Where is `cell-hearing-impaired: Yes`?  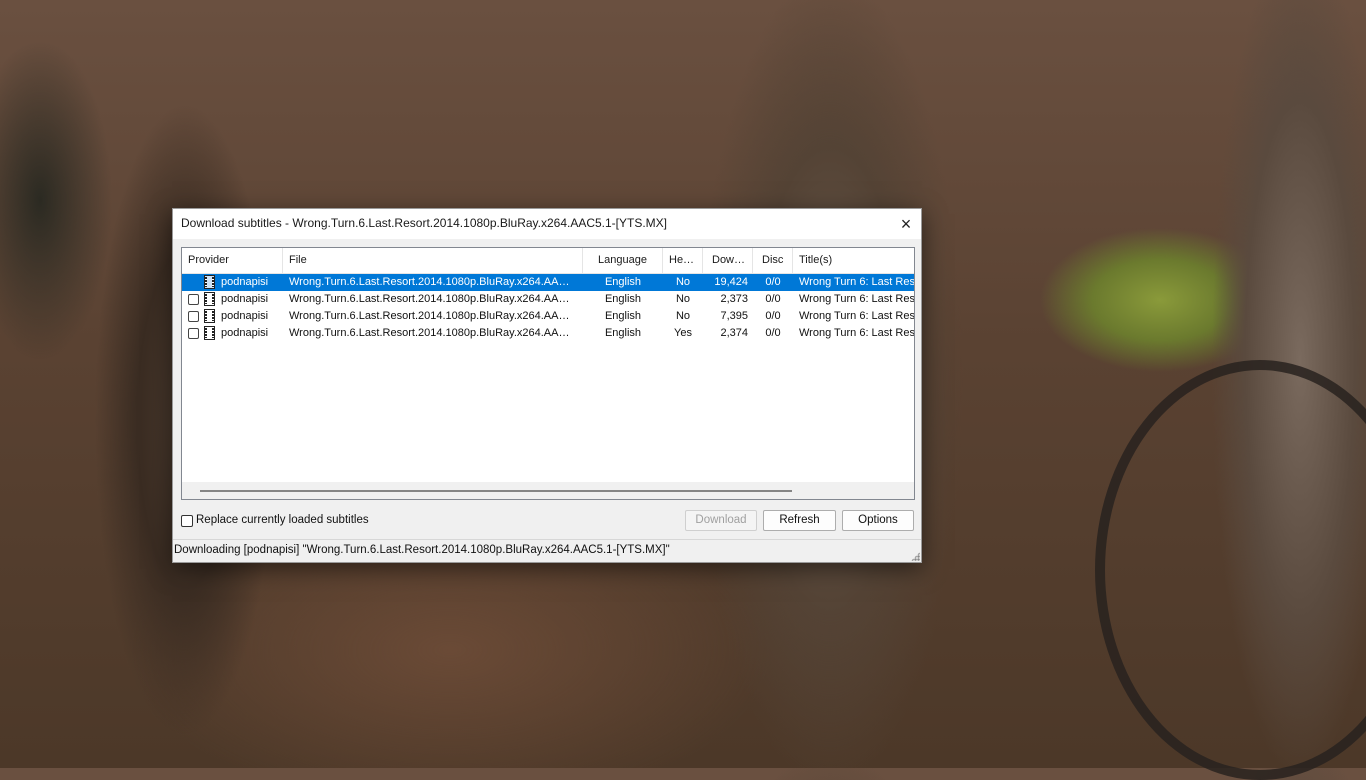 cell-hearing-impaired: Yes is located at coordinates (683, 333).